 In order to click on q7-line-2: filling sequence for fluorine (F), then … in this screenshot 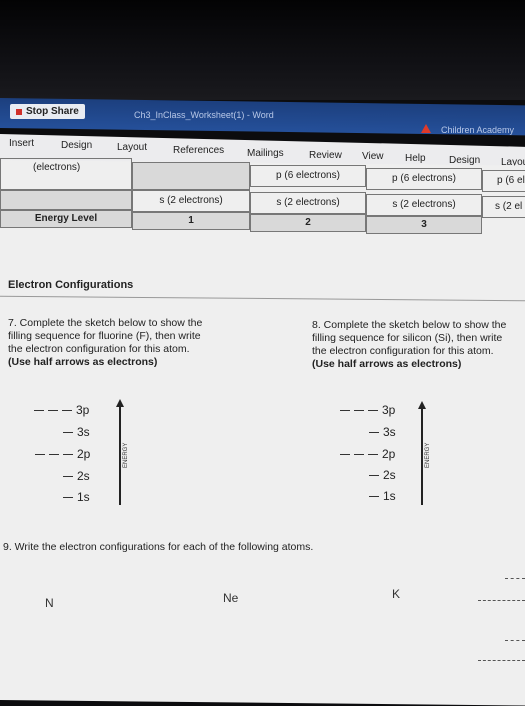, I will do `click(104, 336)`.